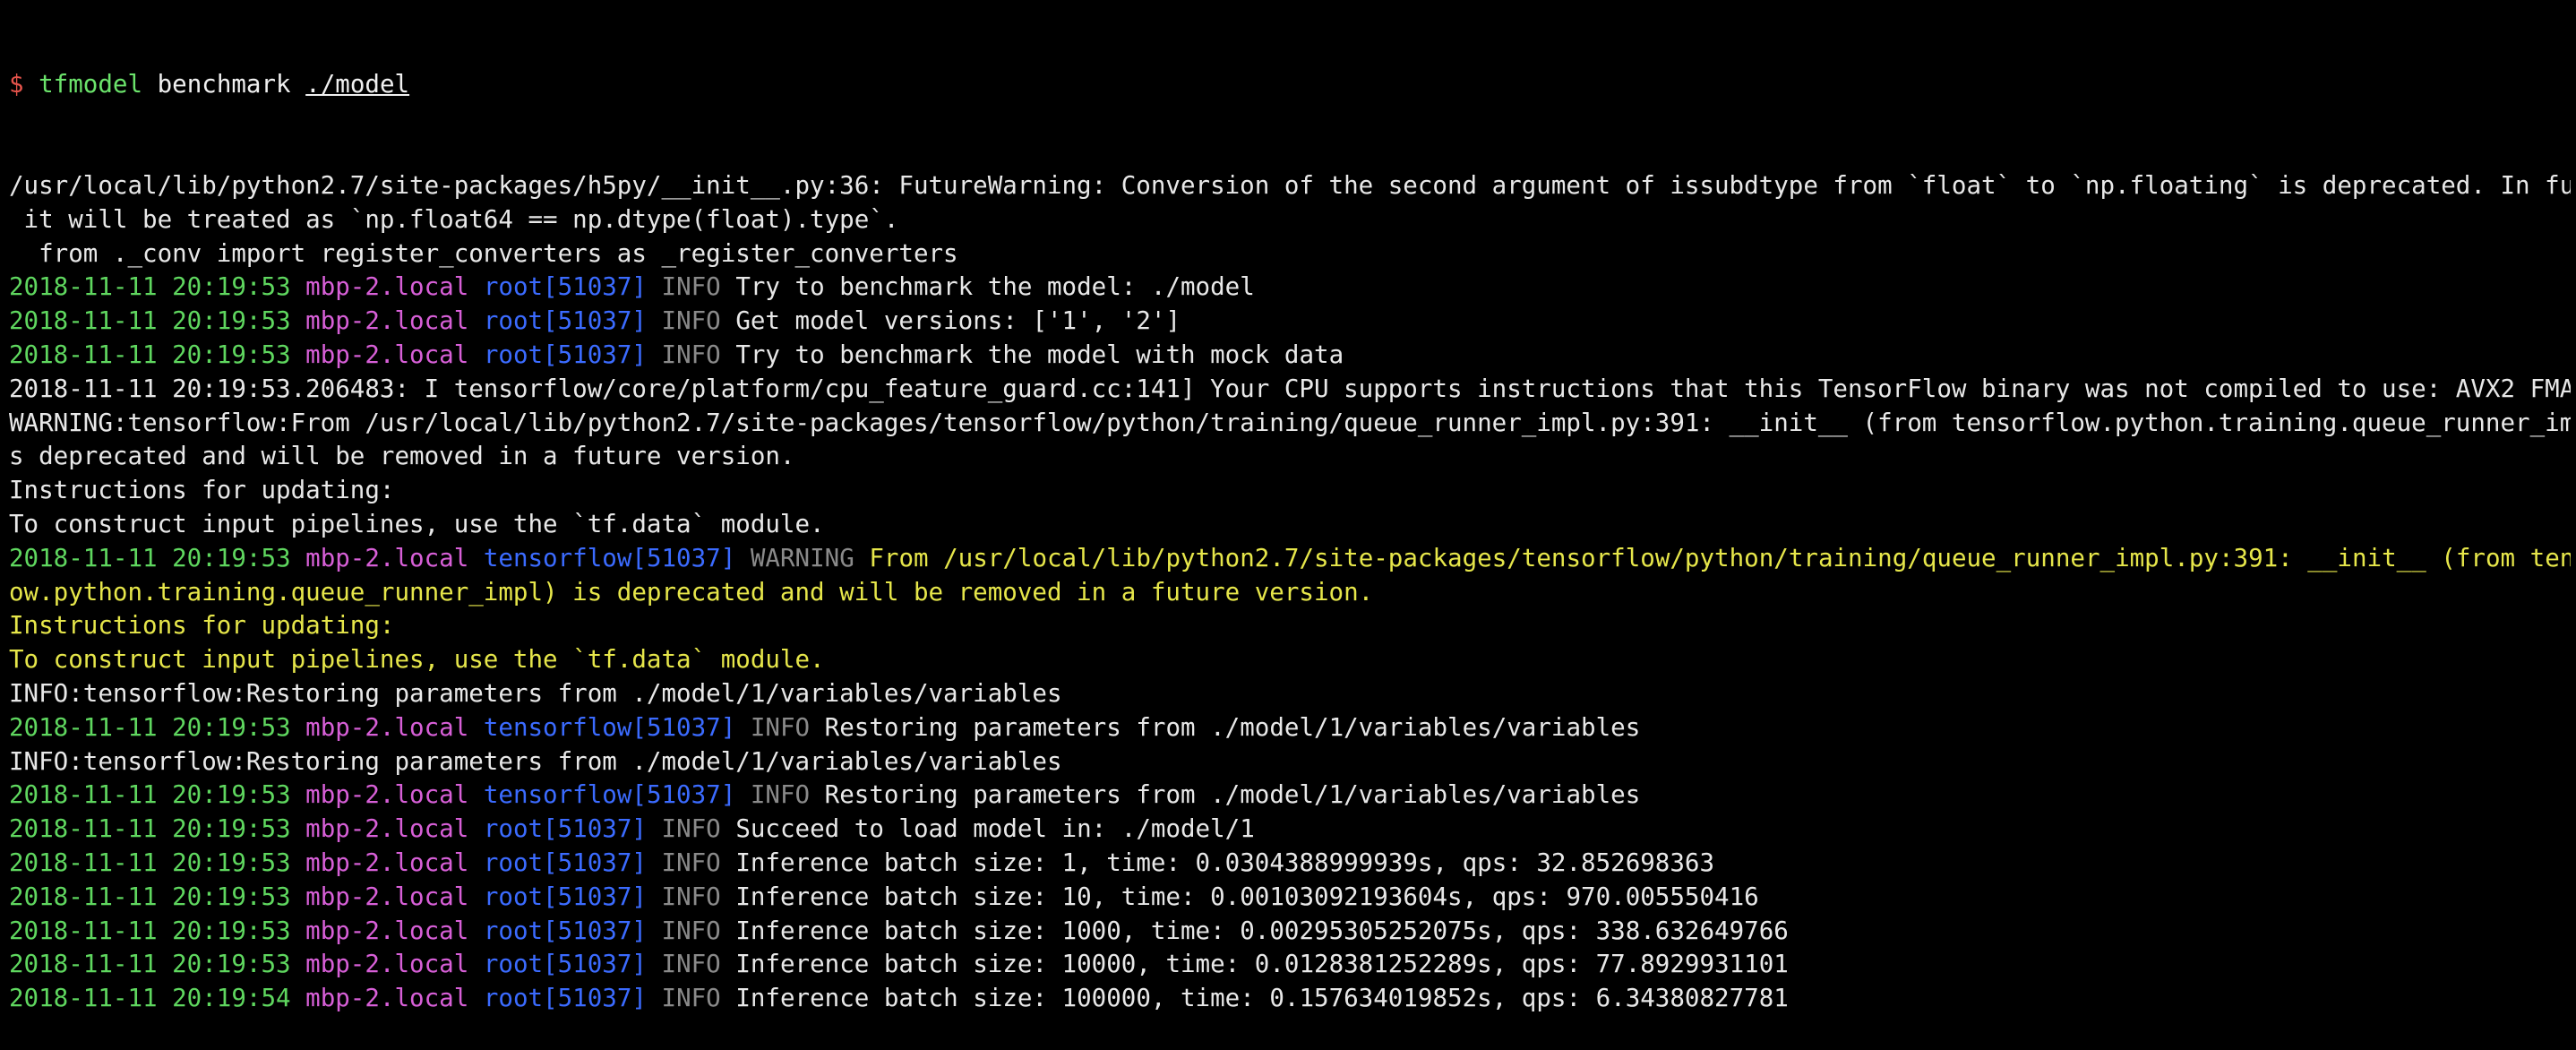 The width and height of the screenshot is (2576, 1050). I want to click on log-message: Succeed to load model in: ./model/1, so click(995, 829).